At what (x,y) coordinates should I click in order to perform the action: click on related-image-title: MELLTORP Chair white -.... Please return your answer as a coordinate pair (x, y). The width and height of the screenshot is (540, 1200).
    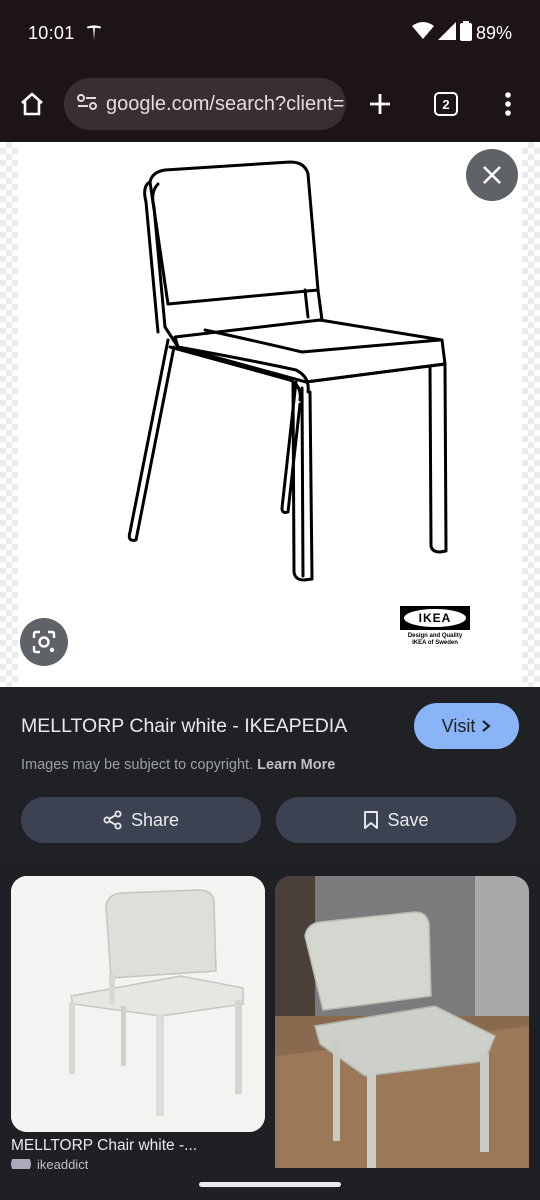
    Looking at the image, I should click on (104, 1146).